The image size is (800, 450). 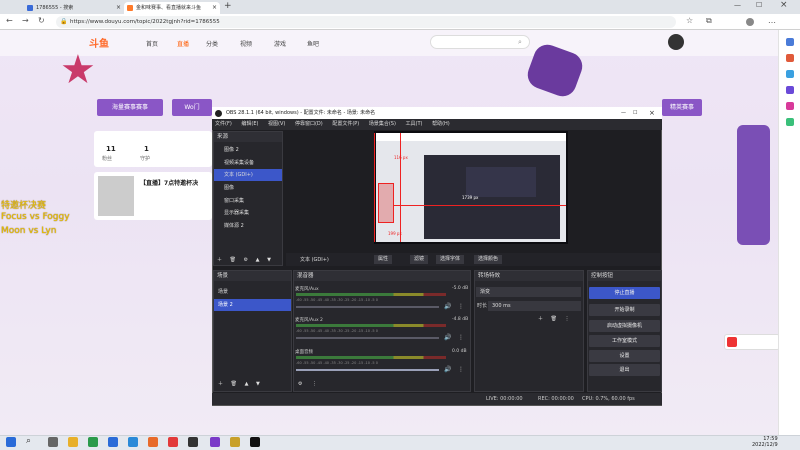 I want to click on user-avatar, so click(x=676, y=42).